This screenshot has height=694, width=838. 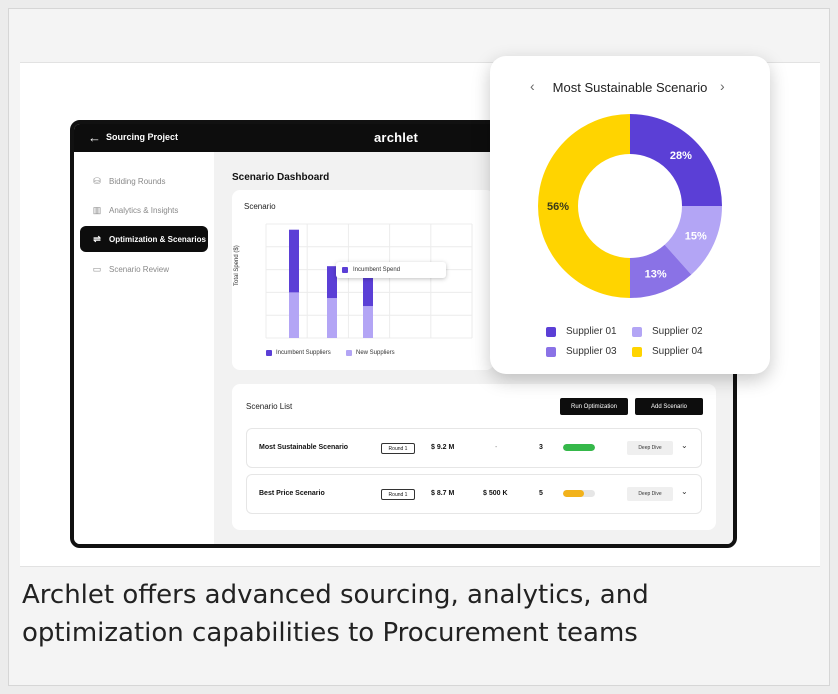 I want to click on tooltip-swatch, so click(x=345, y=270).